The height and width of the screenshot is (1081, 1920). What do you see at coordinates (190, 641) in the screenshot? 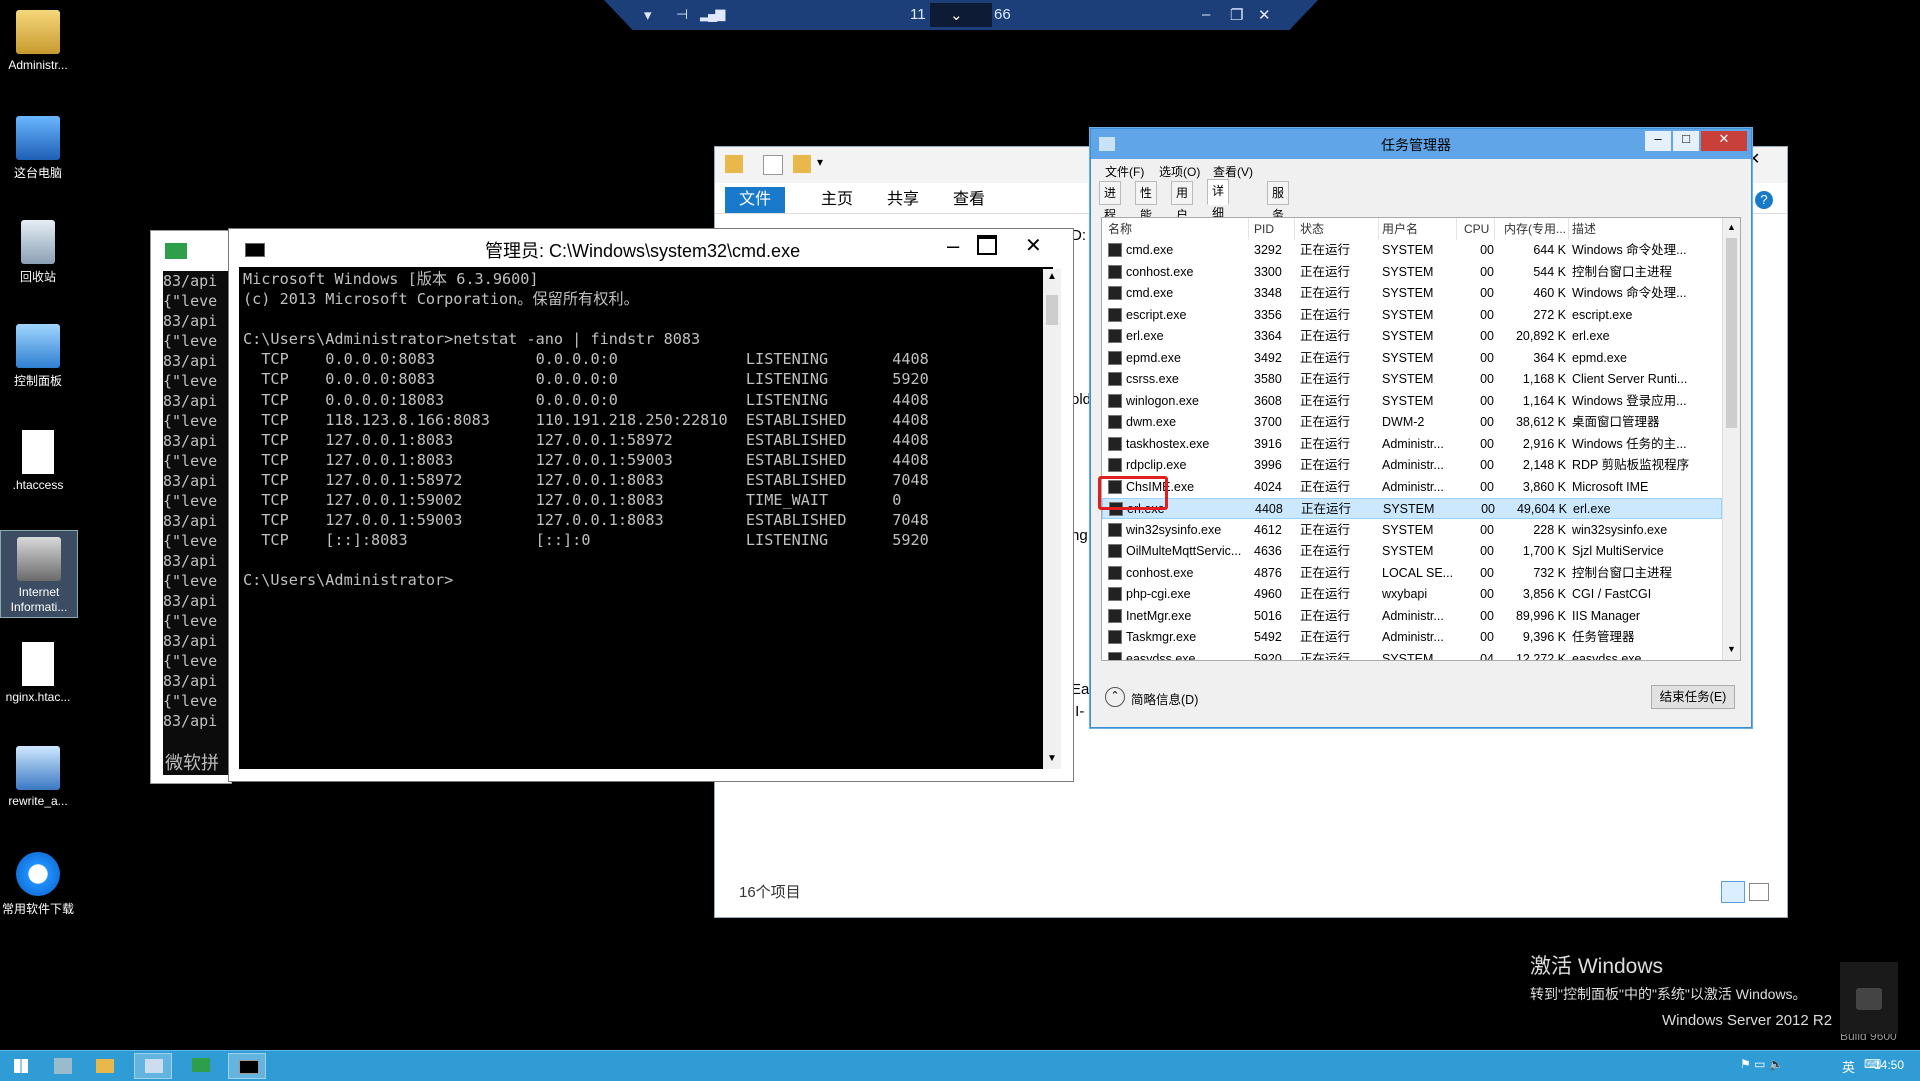
I see `console-line: 83/api` at bounding box center [190, 641].